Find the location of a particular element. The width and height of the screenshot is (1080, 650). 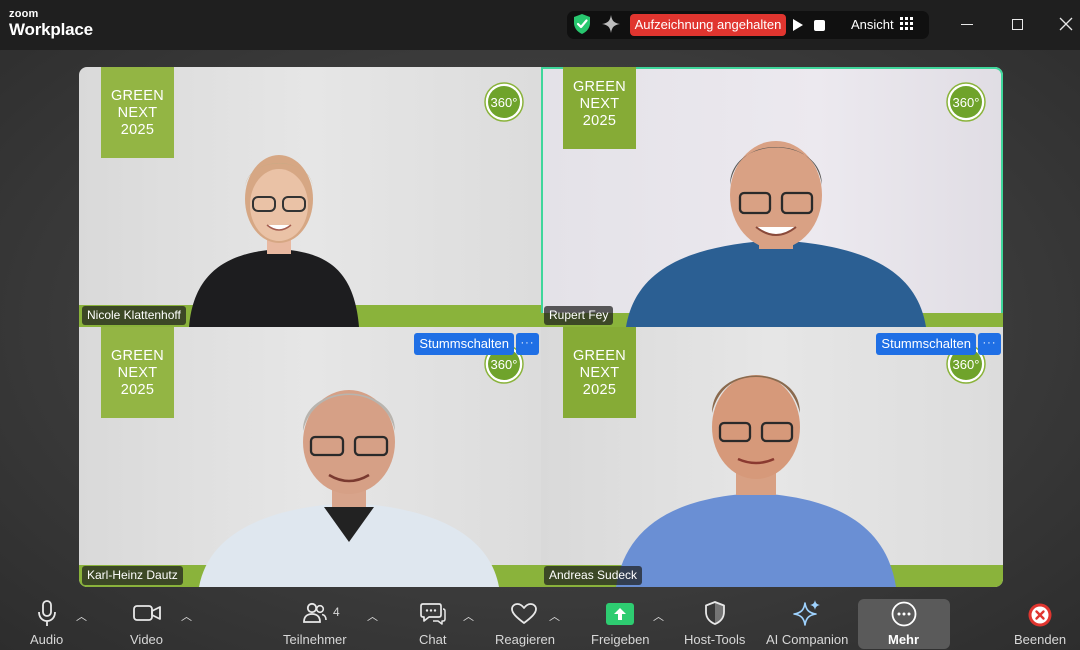

end-meeting-button: Beenden is located at coordinates (1040, 622).